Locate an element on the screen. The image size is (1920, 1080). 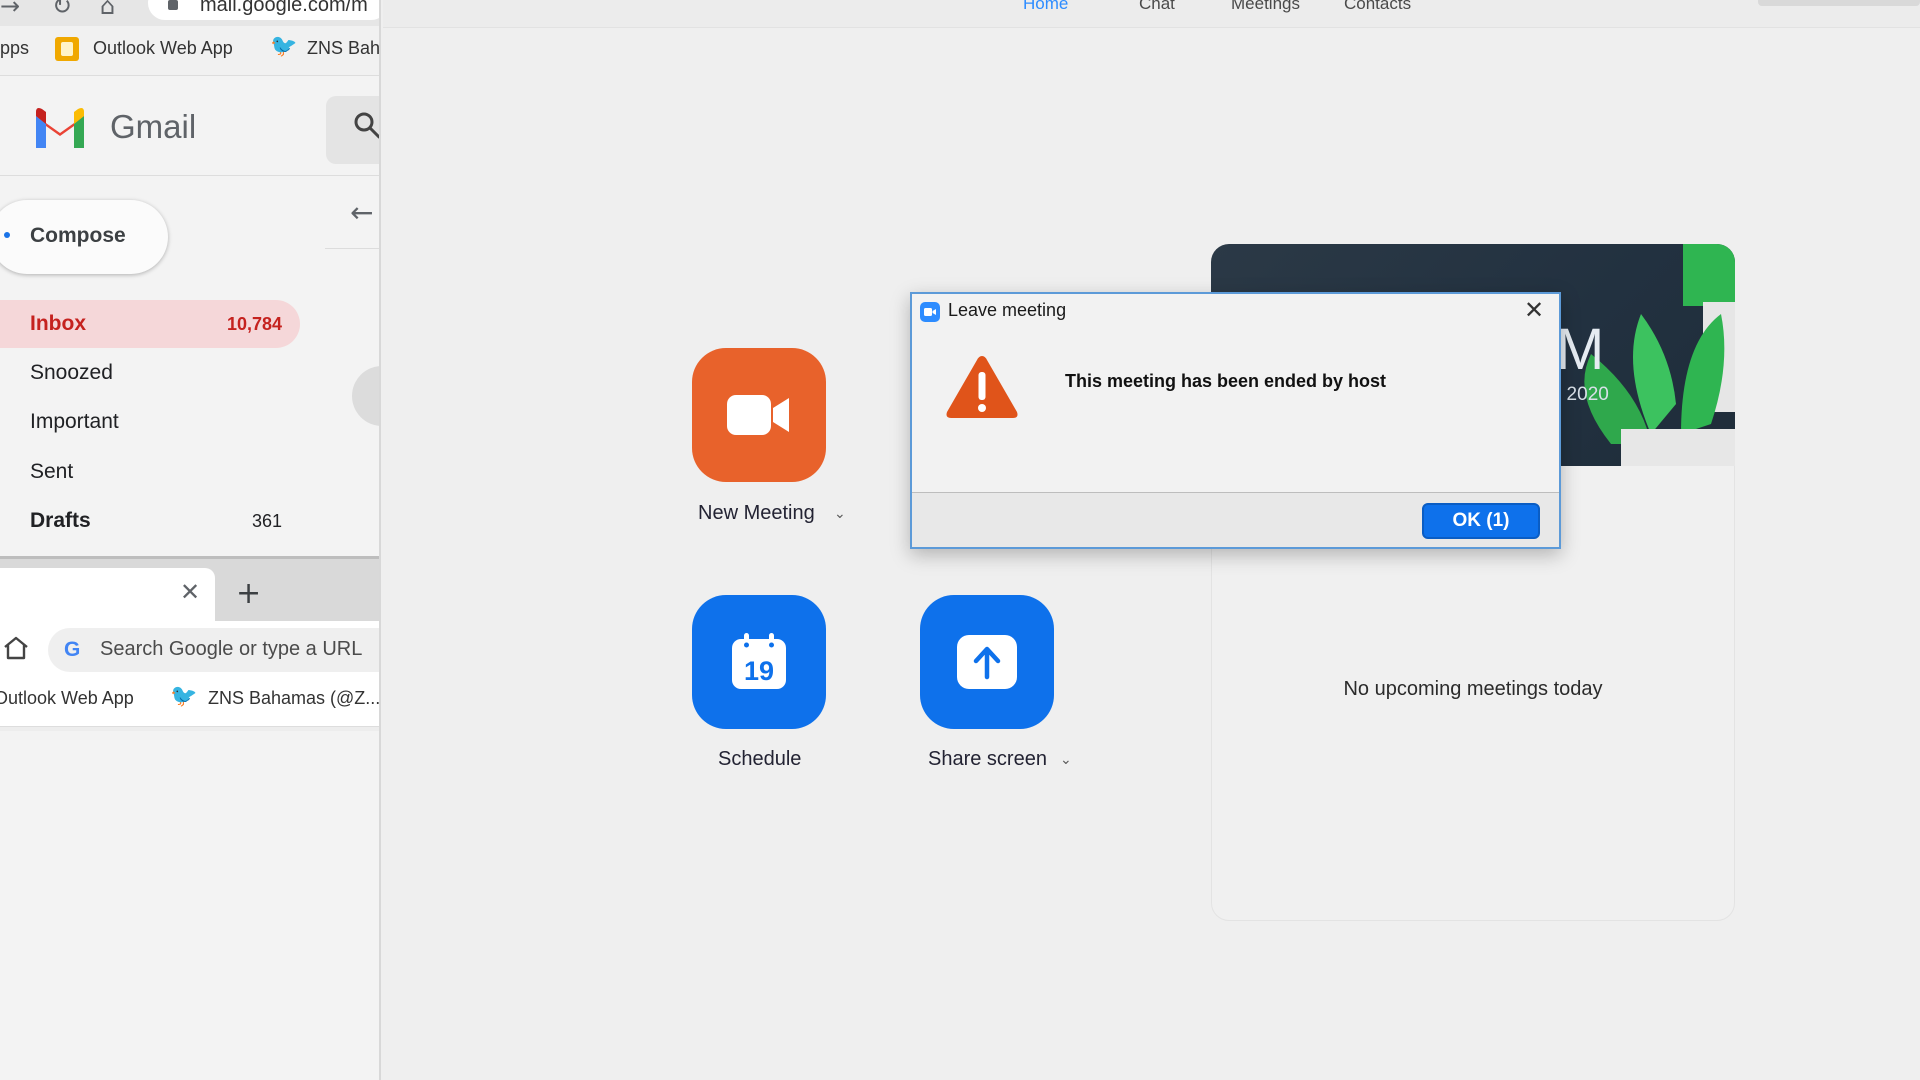
avatar is located at coordinates (365, 396).